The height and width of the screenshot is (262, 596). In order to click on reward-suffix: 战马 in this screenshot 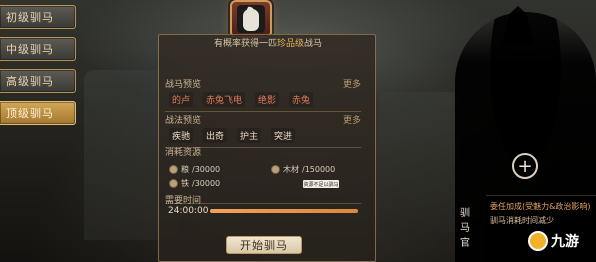, I will do `click(313, 43)`.